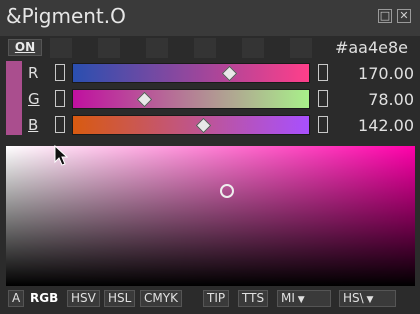  Describe the element at coordinates (144, 99) in the screenshot. I see `channel-g-slider-thumb` at that location.